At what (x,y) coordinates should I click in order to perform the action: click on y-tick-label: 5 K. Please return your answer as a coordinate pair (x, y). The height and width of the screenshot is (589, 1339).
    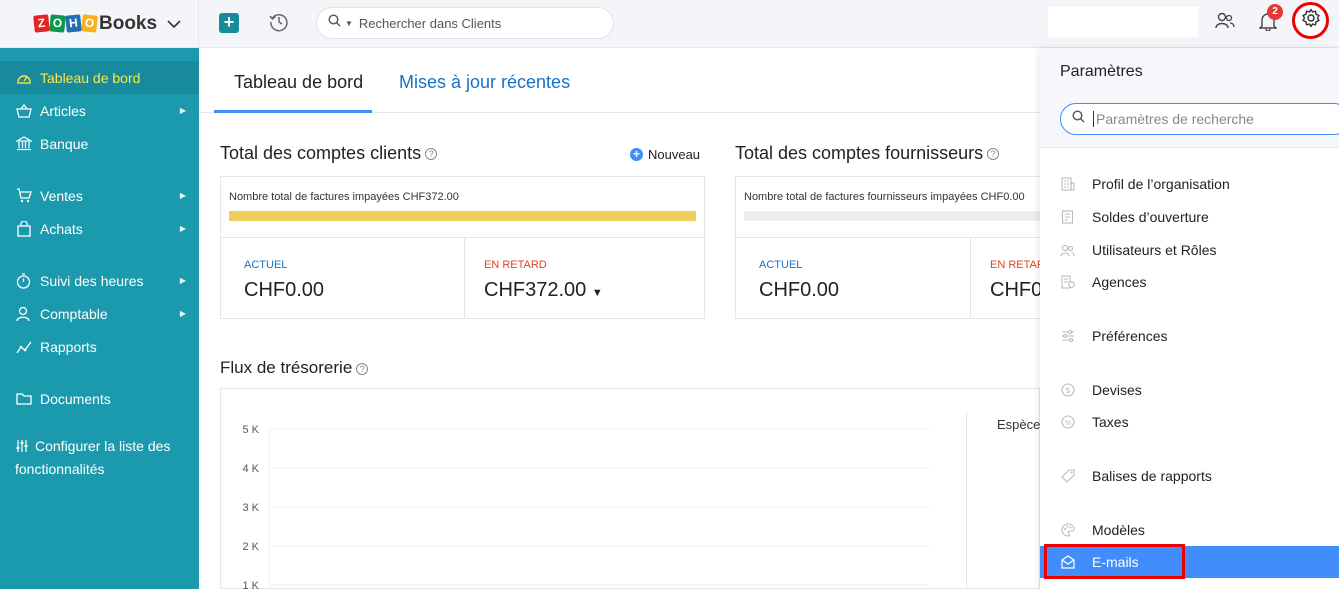
    Looking at the image, I should click on (250, 430).